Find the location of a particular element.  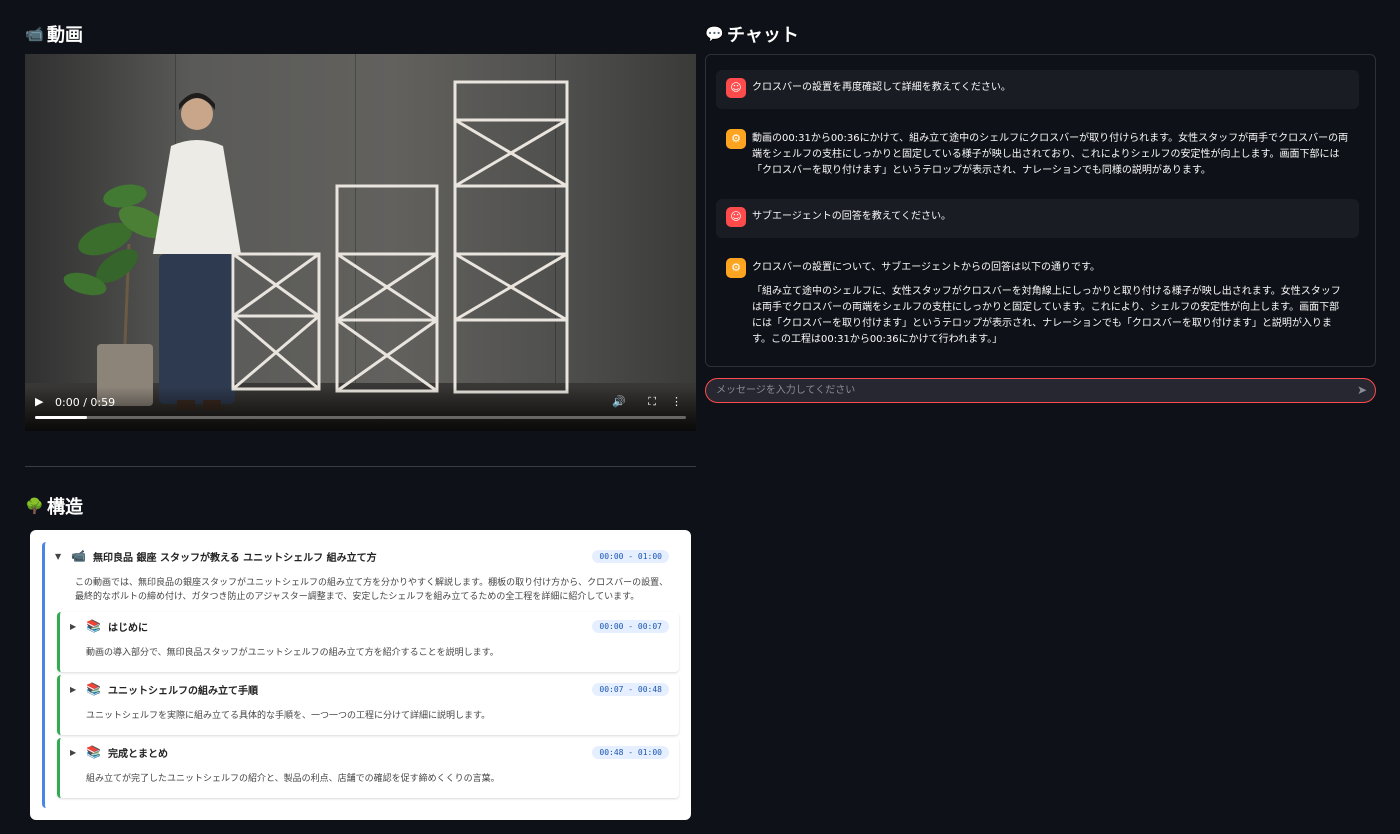

message-text: サブエージェントの回答を教えてください。 is located at coordinates (851, 216).